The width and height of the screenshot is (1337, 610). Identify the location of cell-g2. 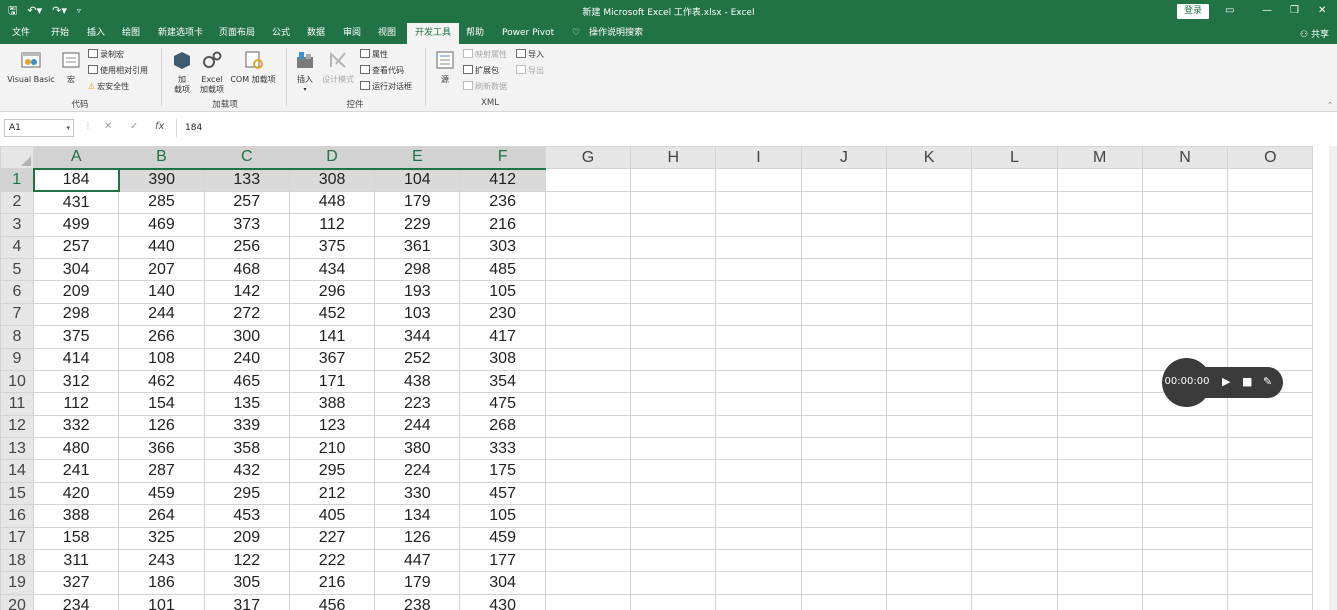
(588, 202).